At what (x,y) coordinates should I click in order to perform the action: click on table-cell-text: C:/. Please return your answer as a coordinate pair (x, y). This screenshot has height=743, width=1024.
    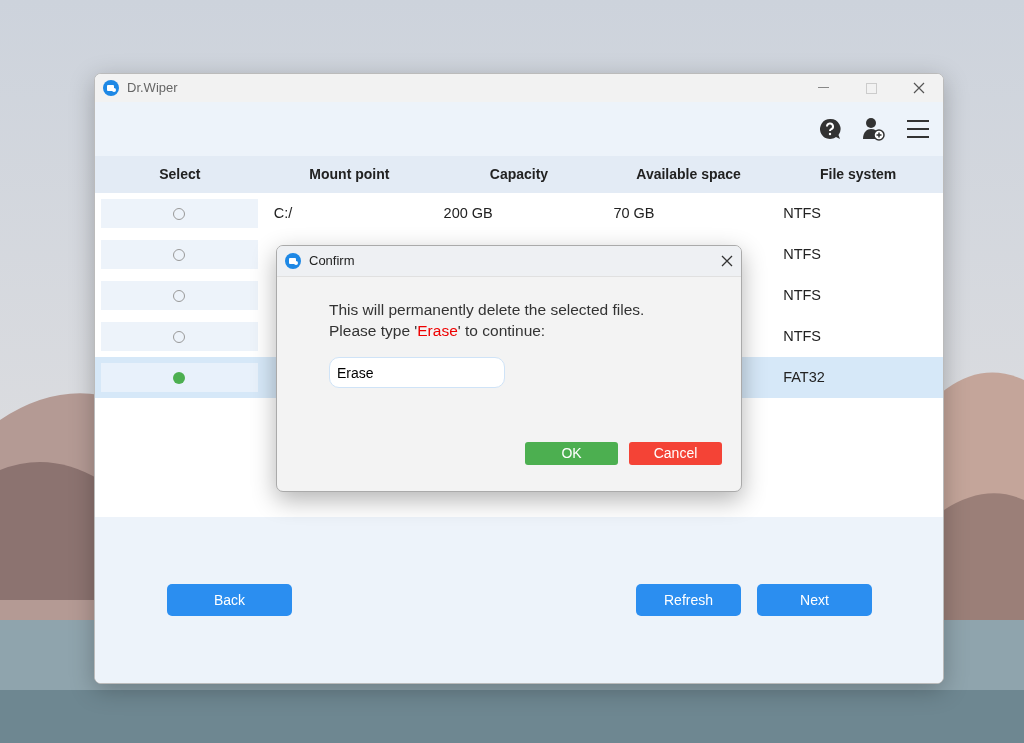
    Looking at the image, I should click on (283, 213).